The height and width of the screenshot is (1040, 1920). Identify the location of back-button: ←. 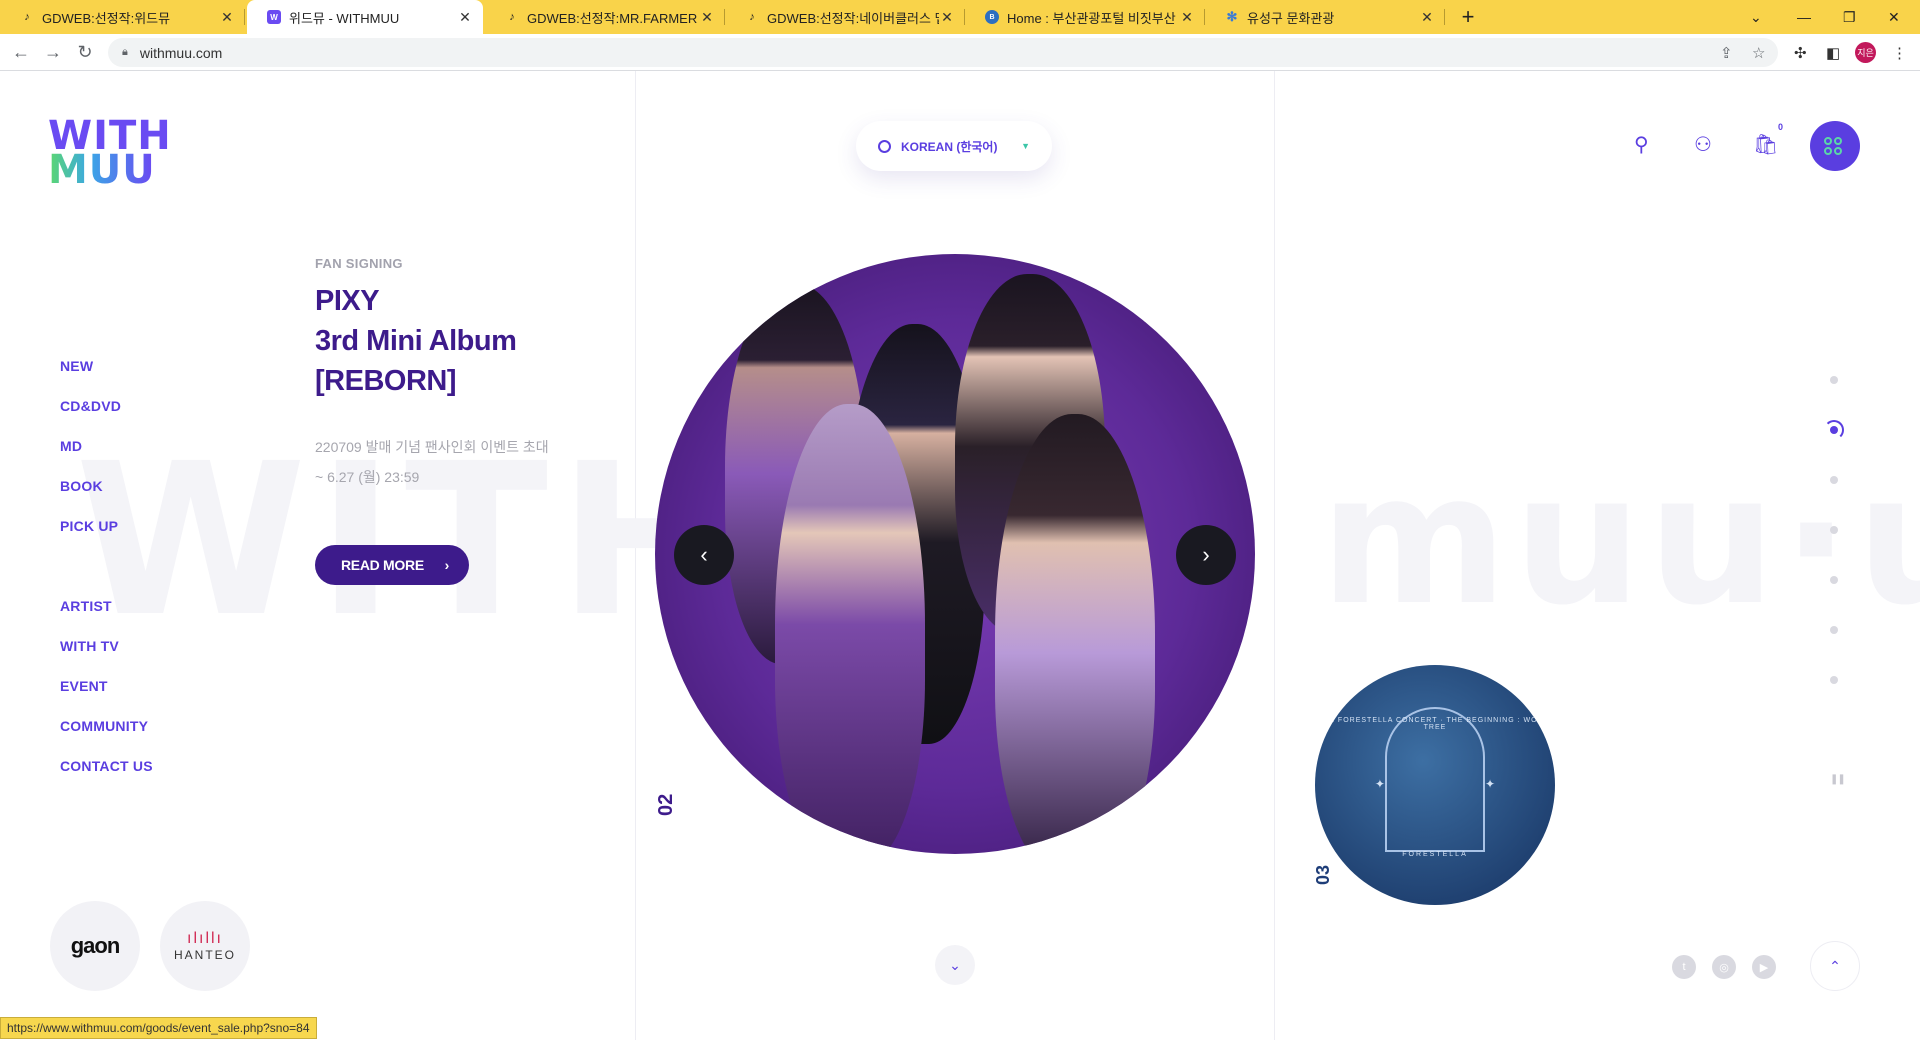
(21, 52).